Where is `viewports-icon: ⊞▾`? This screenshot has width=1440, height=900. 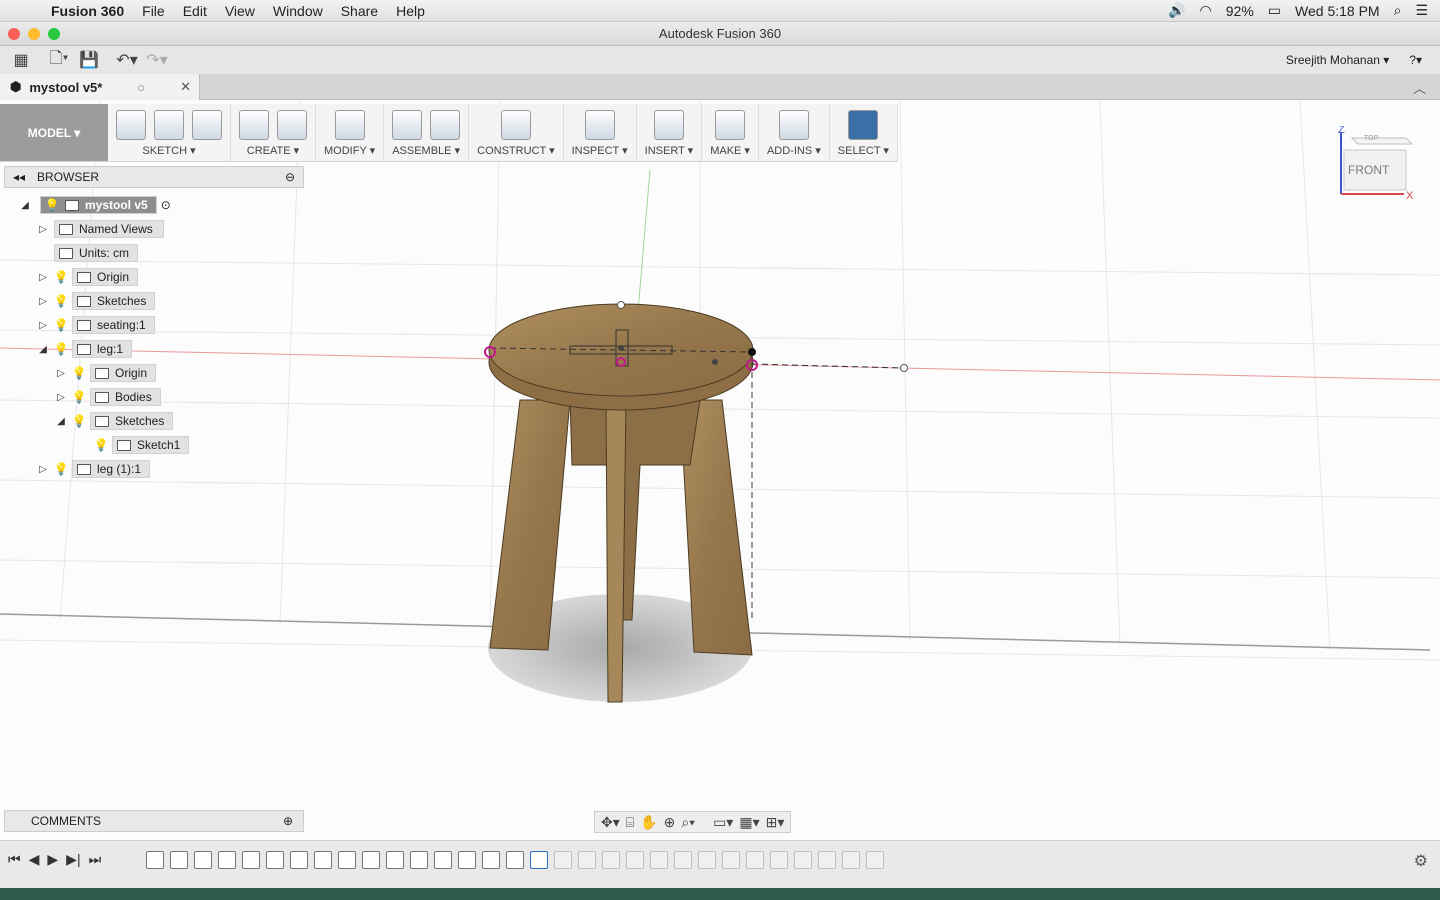 viewports-icon: ⊞▾ is located at coordinates (775, 822).